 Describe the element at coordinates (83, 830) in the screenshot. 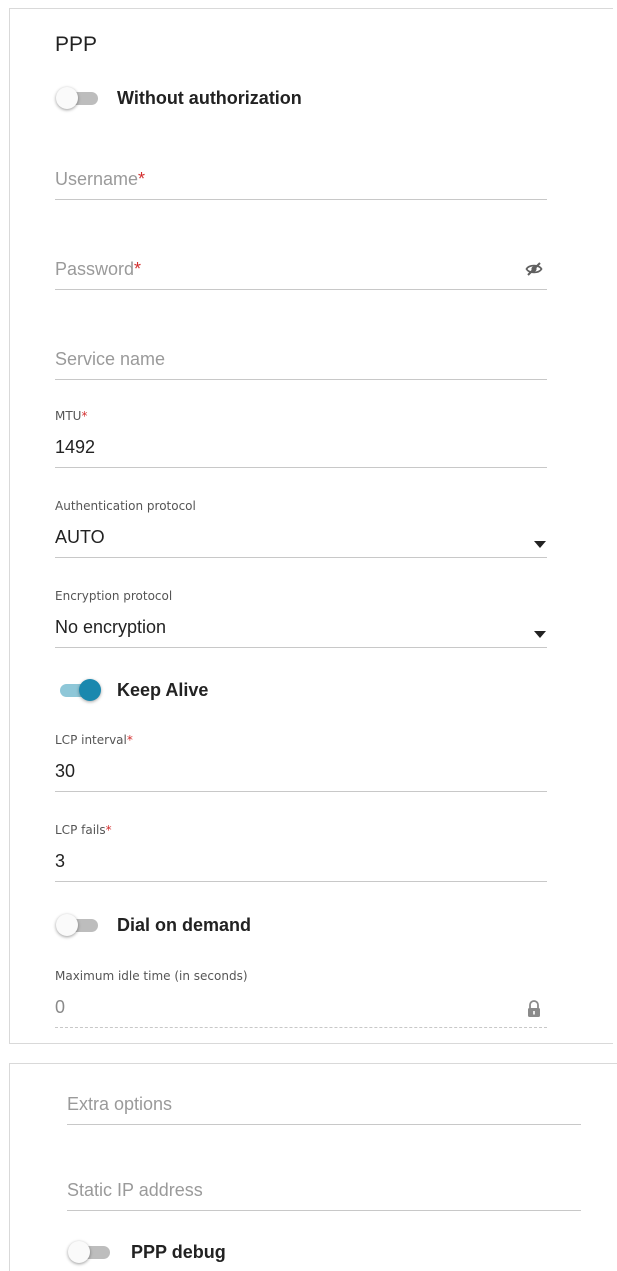

I see `lcp-fails-label: LCP fails*` at that location.